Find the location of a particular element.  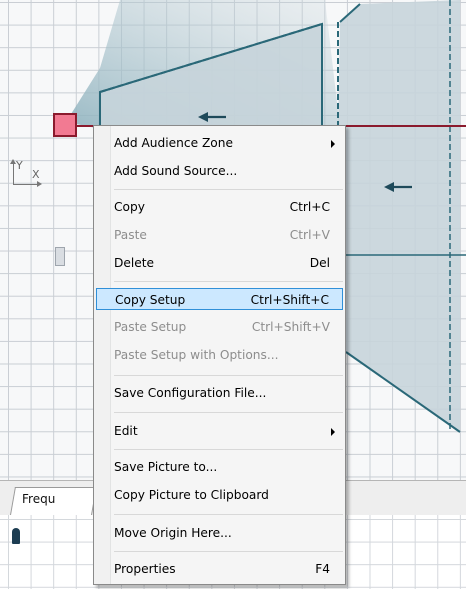

menu-item-paste-setup: Paste Setup Ctrl+Shift+V is located at coordinates (219, 327).